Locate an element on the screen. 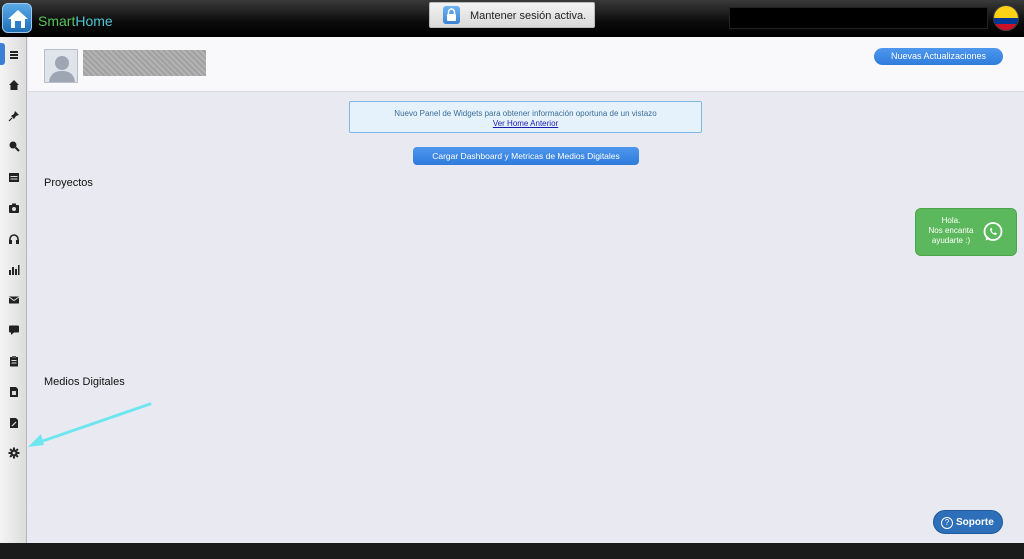  user-name-redacted is located at coordinates (858, 18).